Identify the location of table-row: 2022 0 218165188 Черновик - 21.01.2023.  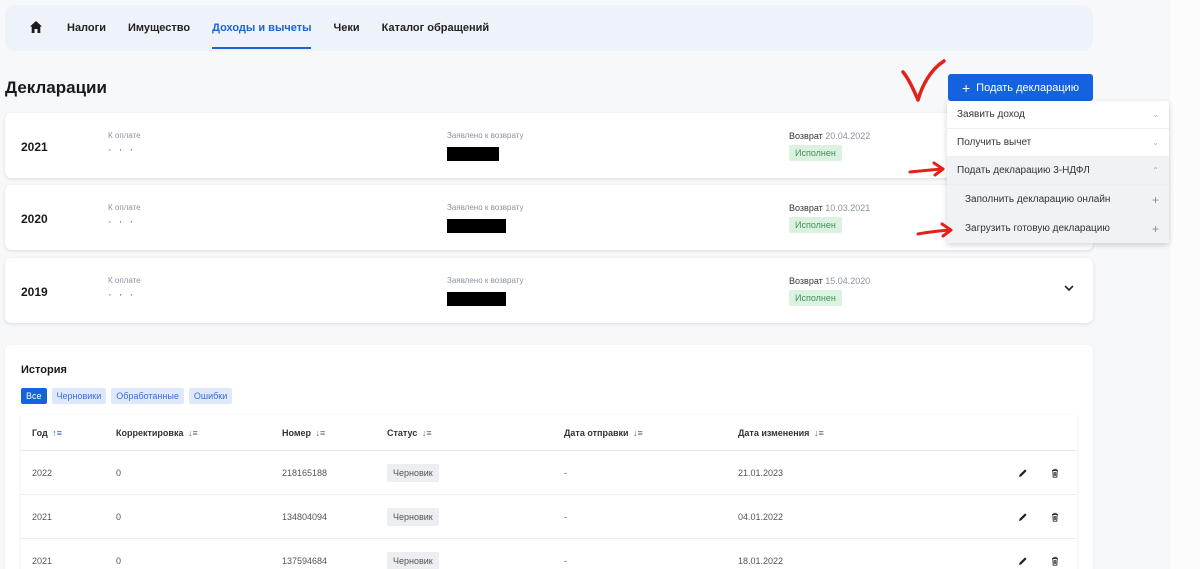
(549, 473).